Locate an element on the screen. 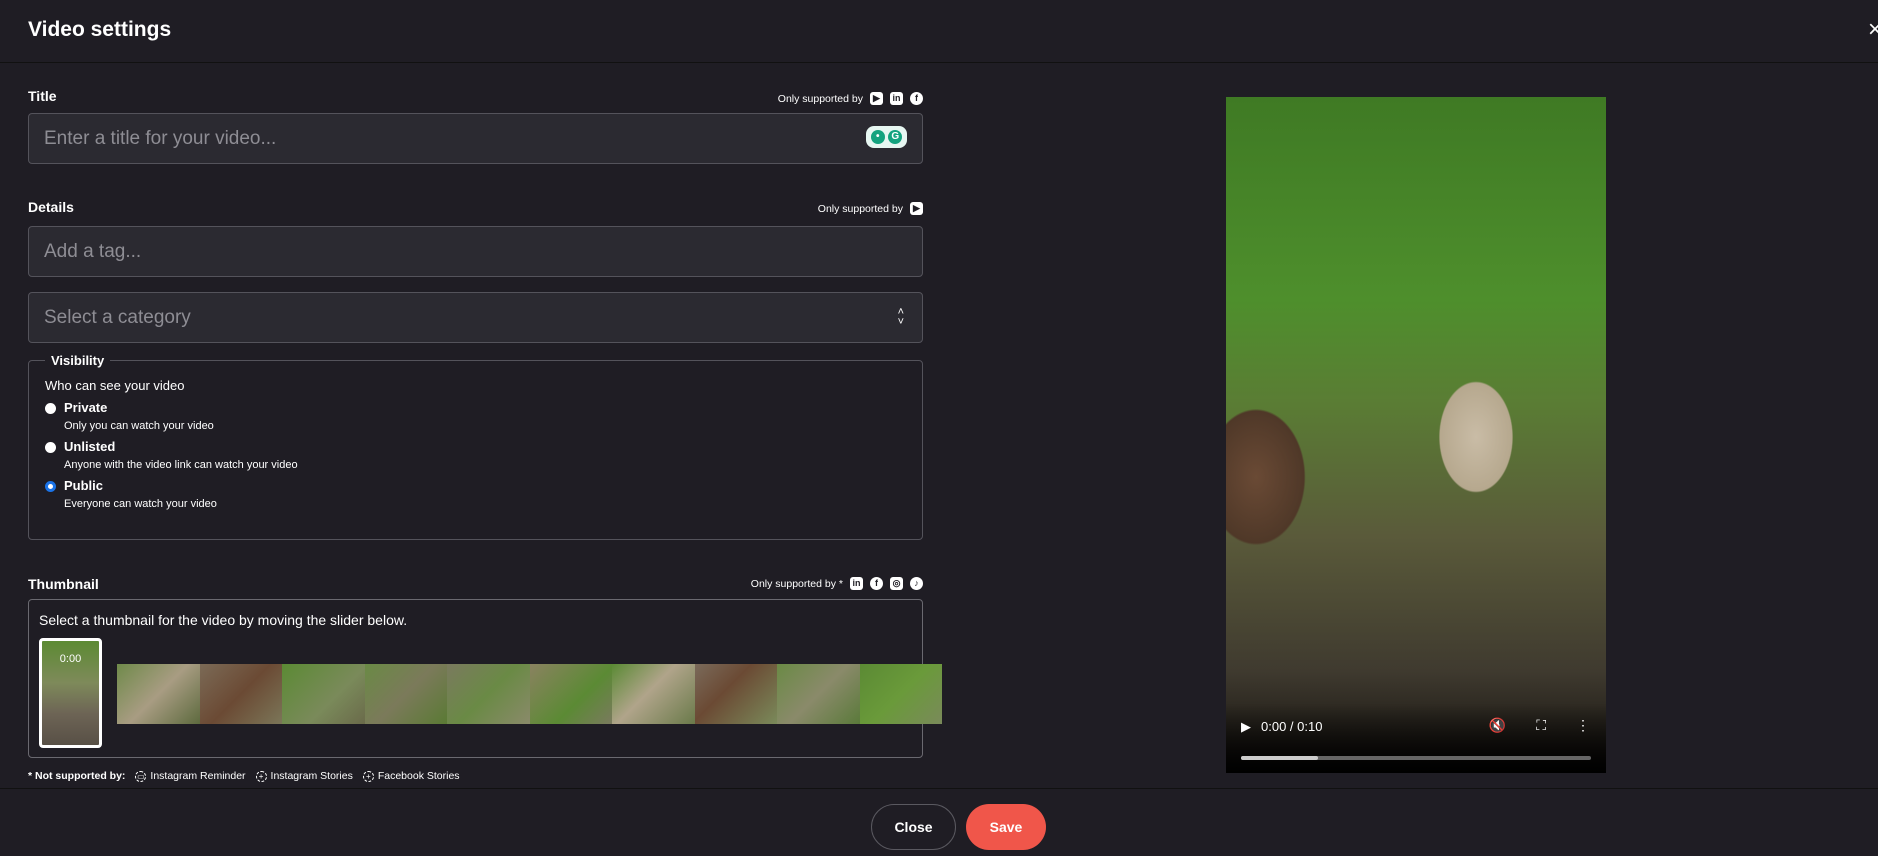  fullscreen-icon: ⛶ is located at coordinates (1541, 725).